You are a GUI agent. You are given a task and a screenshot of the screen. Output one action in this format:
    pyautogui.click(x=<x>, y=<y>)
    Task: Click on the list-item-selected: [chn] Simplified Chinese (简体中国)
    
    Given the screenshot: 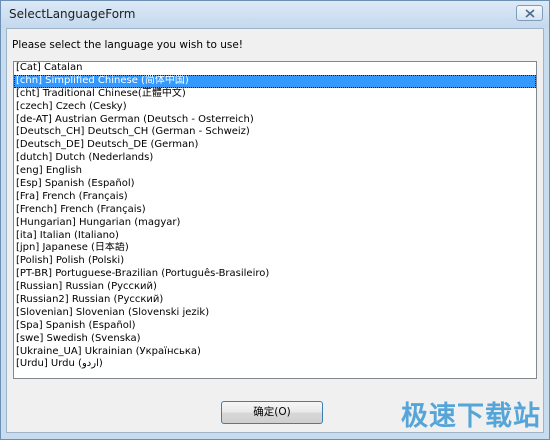 What is the action you would take?
    pyautogui.click(x=275, y=81)
    